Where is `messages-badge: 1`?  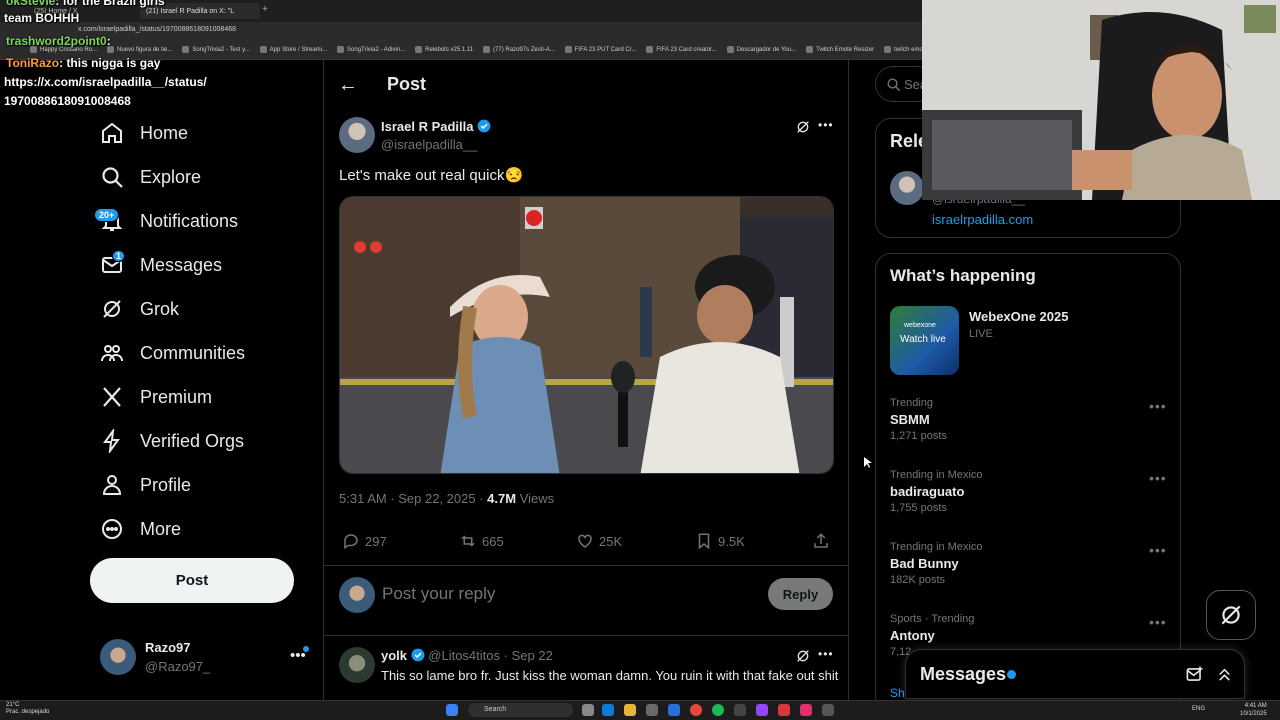
messages-badge: 1 is located at coordinates (119, 256).